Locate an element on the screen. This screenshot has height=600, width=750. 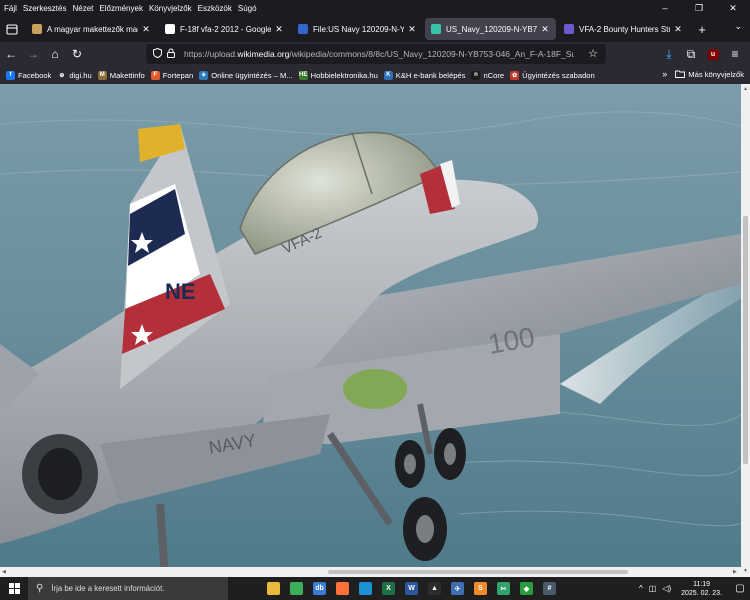
network-icon: ◫ is located at coordinates (653, 588).